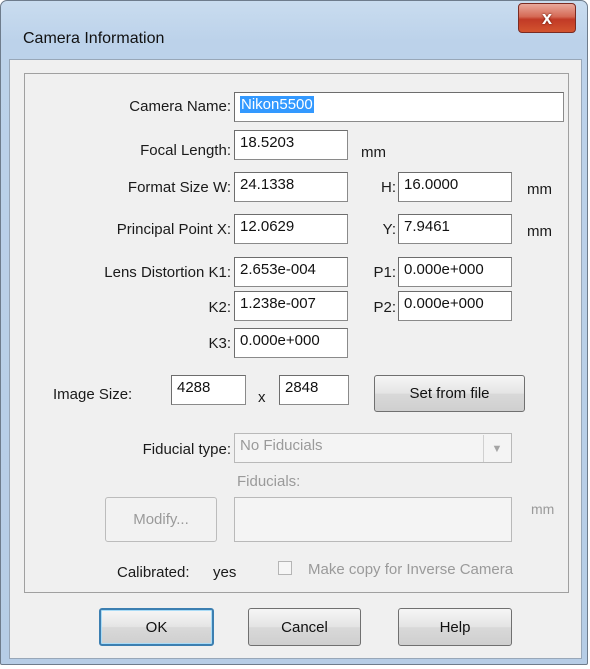 The image size is (590, 669). What do you see at coordinates (455, 272) in the screenshot?
I see `p1-input: 0.000e+000` at bounding box center [455, 272].